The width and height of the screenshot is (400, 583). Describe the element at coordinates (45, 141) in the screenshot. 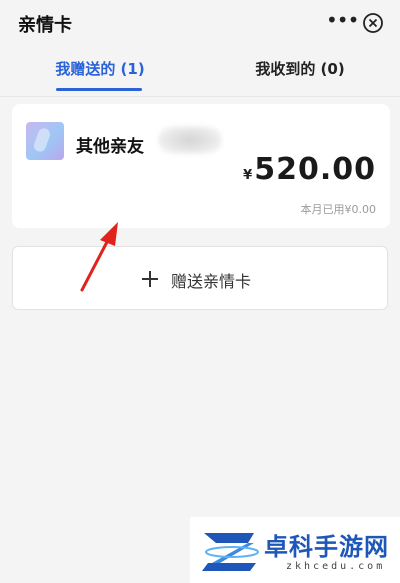

I see `card-thumbnail` at that location.